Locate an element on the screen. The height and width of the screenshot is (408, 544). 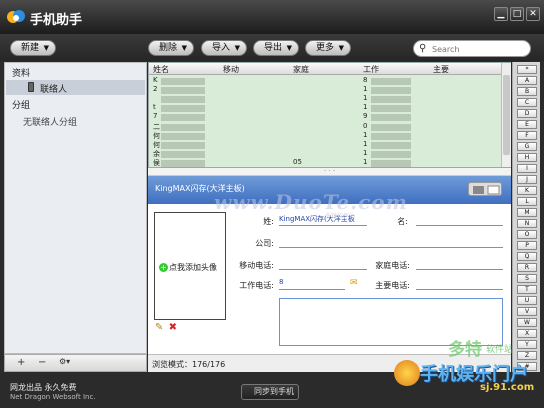
delete-button-label: 删除 is located at coordinates (168, 48).